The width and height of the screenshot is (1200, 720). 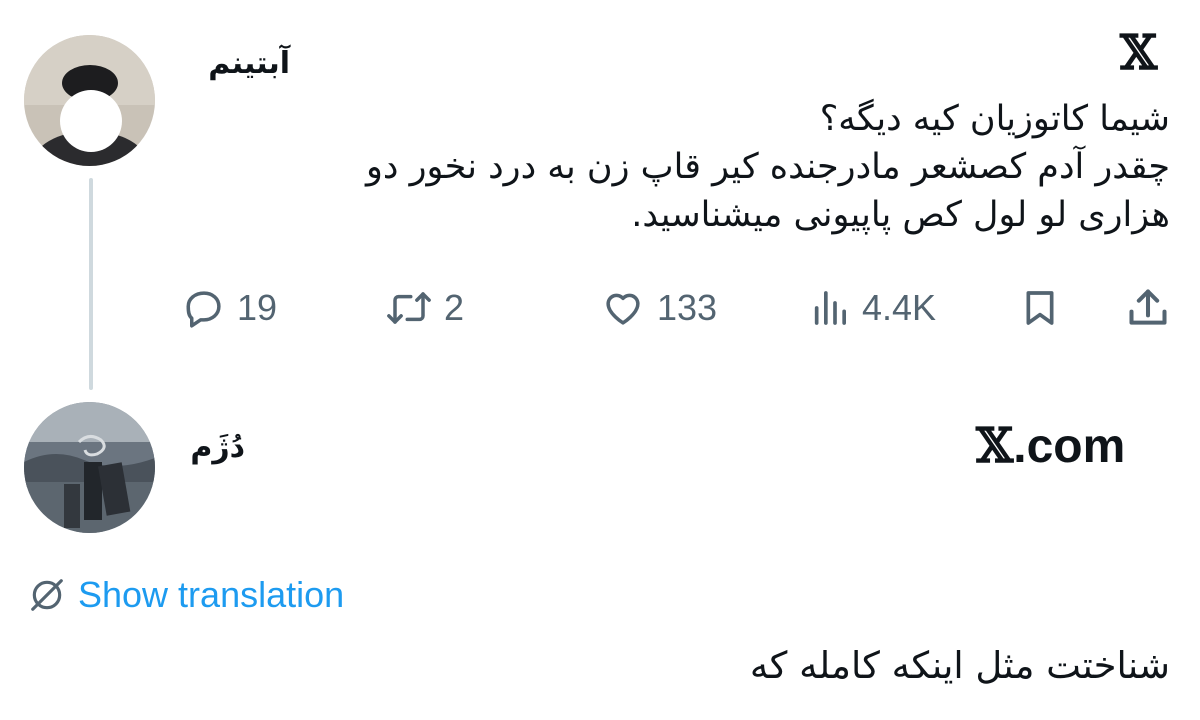 I want to click on show-translation-link: Show translation, so click(x=186, y=595).